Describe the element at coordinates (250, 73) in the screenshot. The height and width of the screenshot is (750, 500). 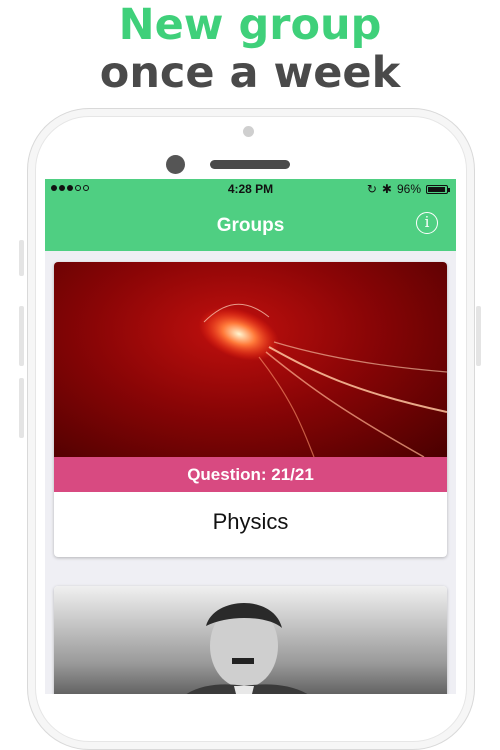
I see `headline-line-2: once a week` at that location.